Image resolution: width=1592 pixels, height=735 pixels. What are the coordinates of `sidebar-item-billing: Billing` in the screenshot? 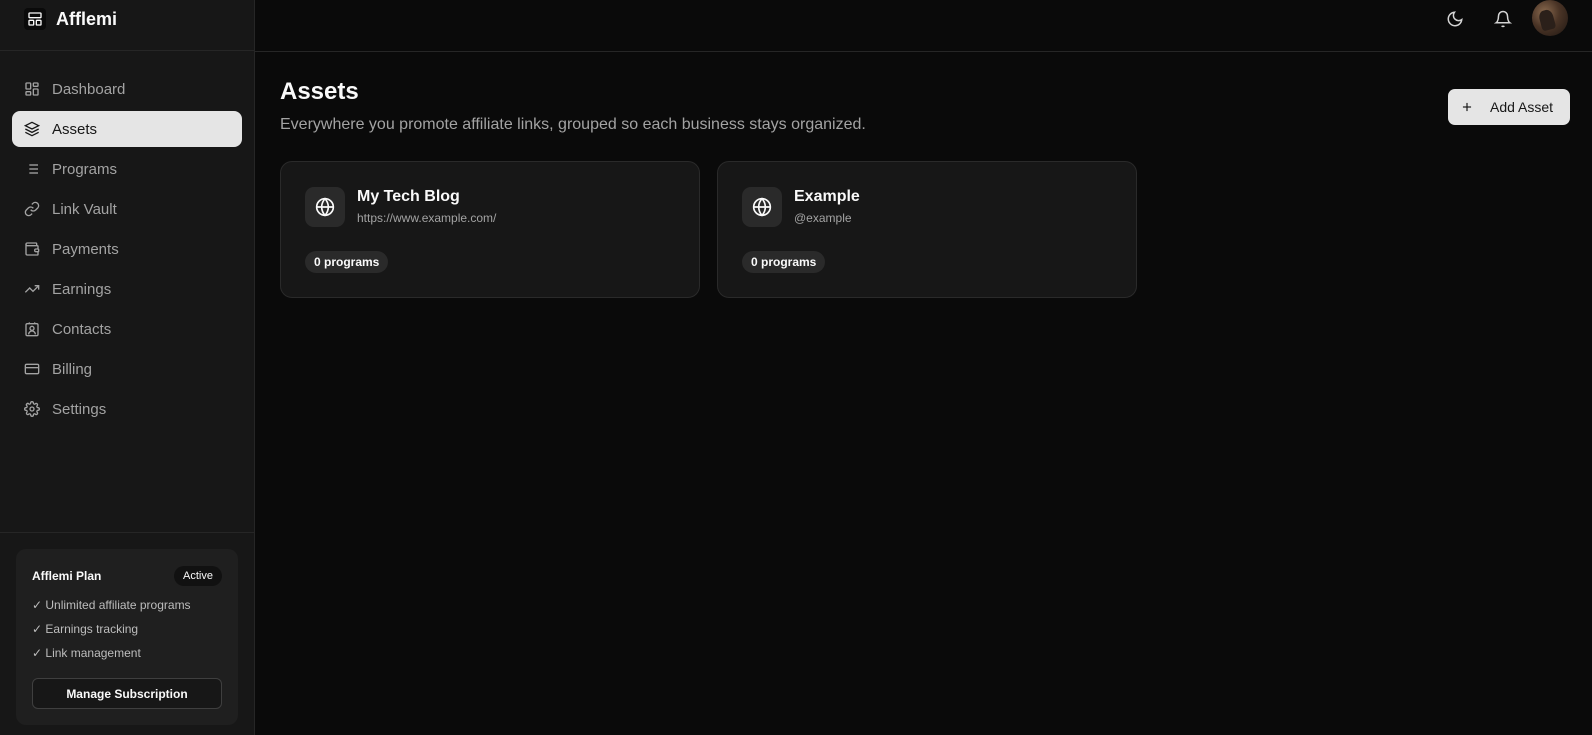 It's located at (127, 369).